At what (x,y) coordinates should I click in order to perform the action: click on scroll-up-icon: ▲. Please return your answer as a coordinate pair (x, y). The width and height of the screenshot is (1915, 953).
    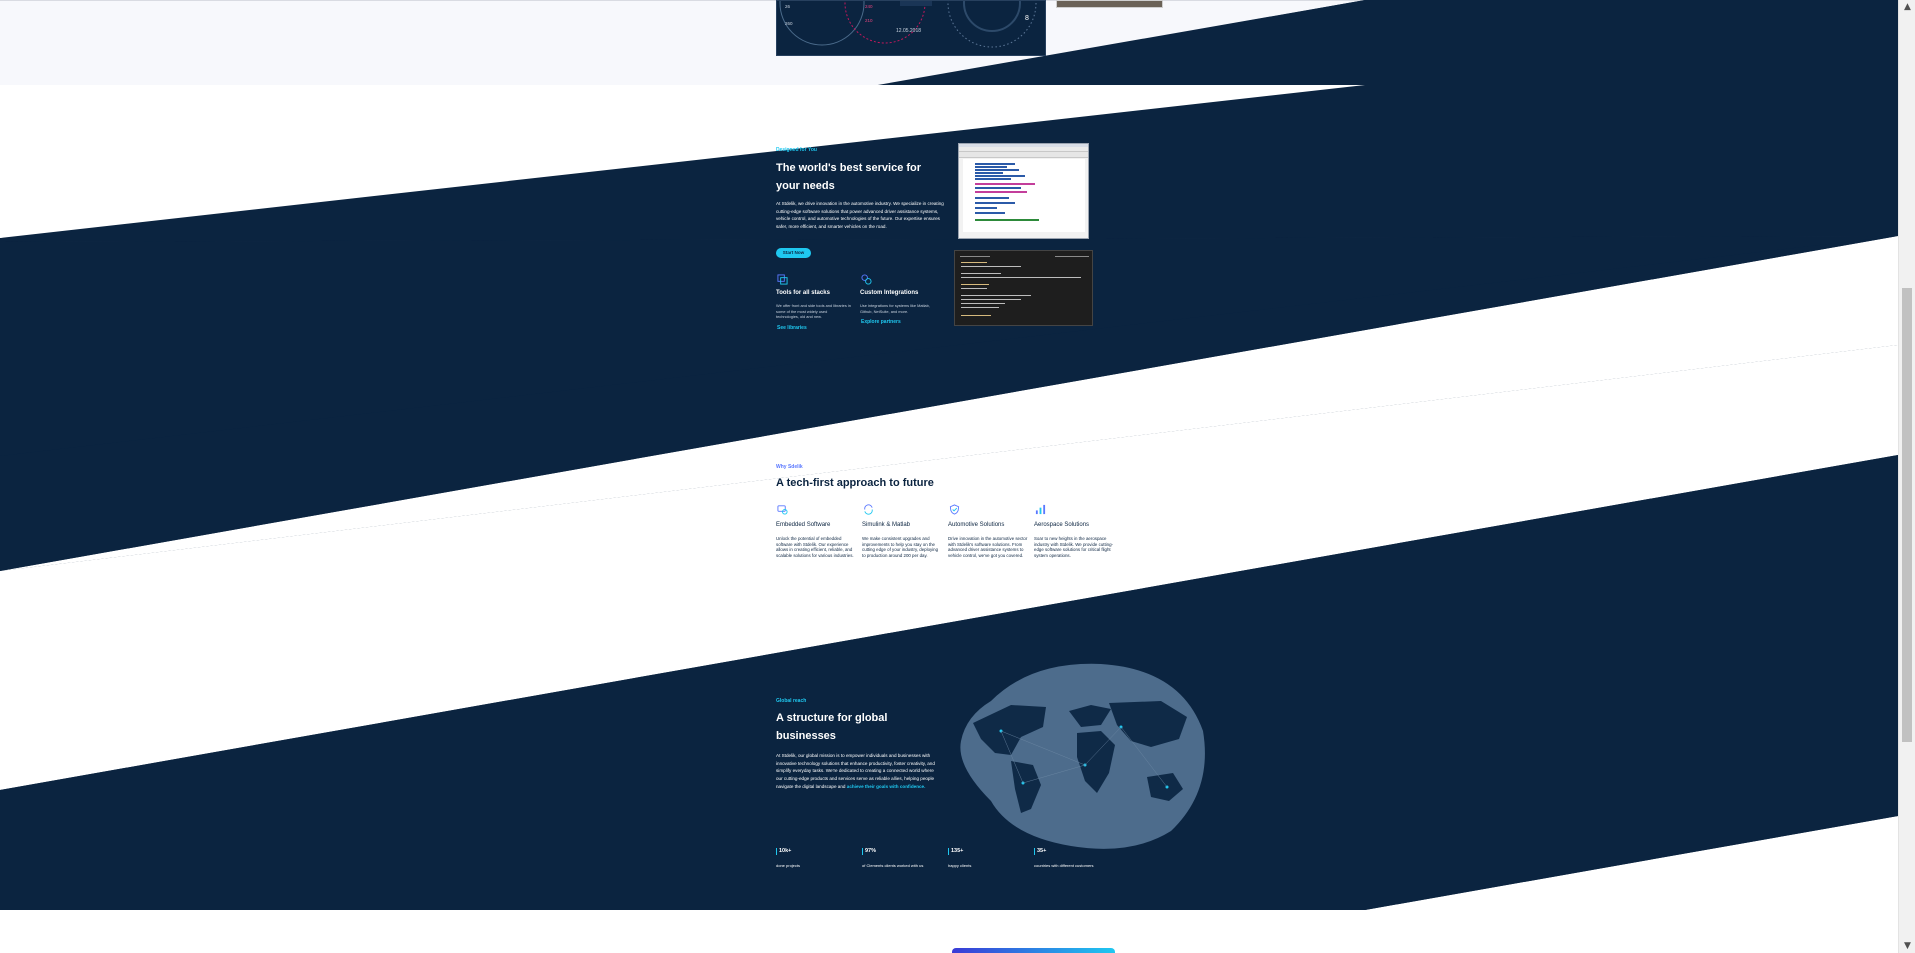
    Looking at the image, I should click on (1907, 7).